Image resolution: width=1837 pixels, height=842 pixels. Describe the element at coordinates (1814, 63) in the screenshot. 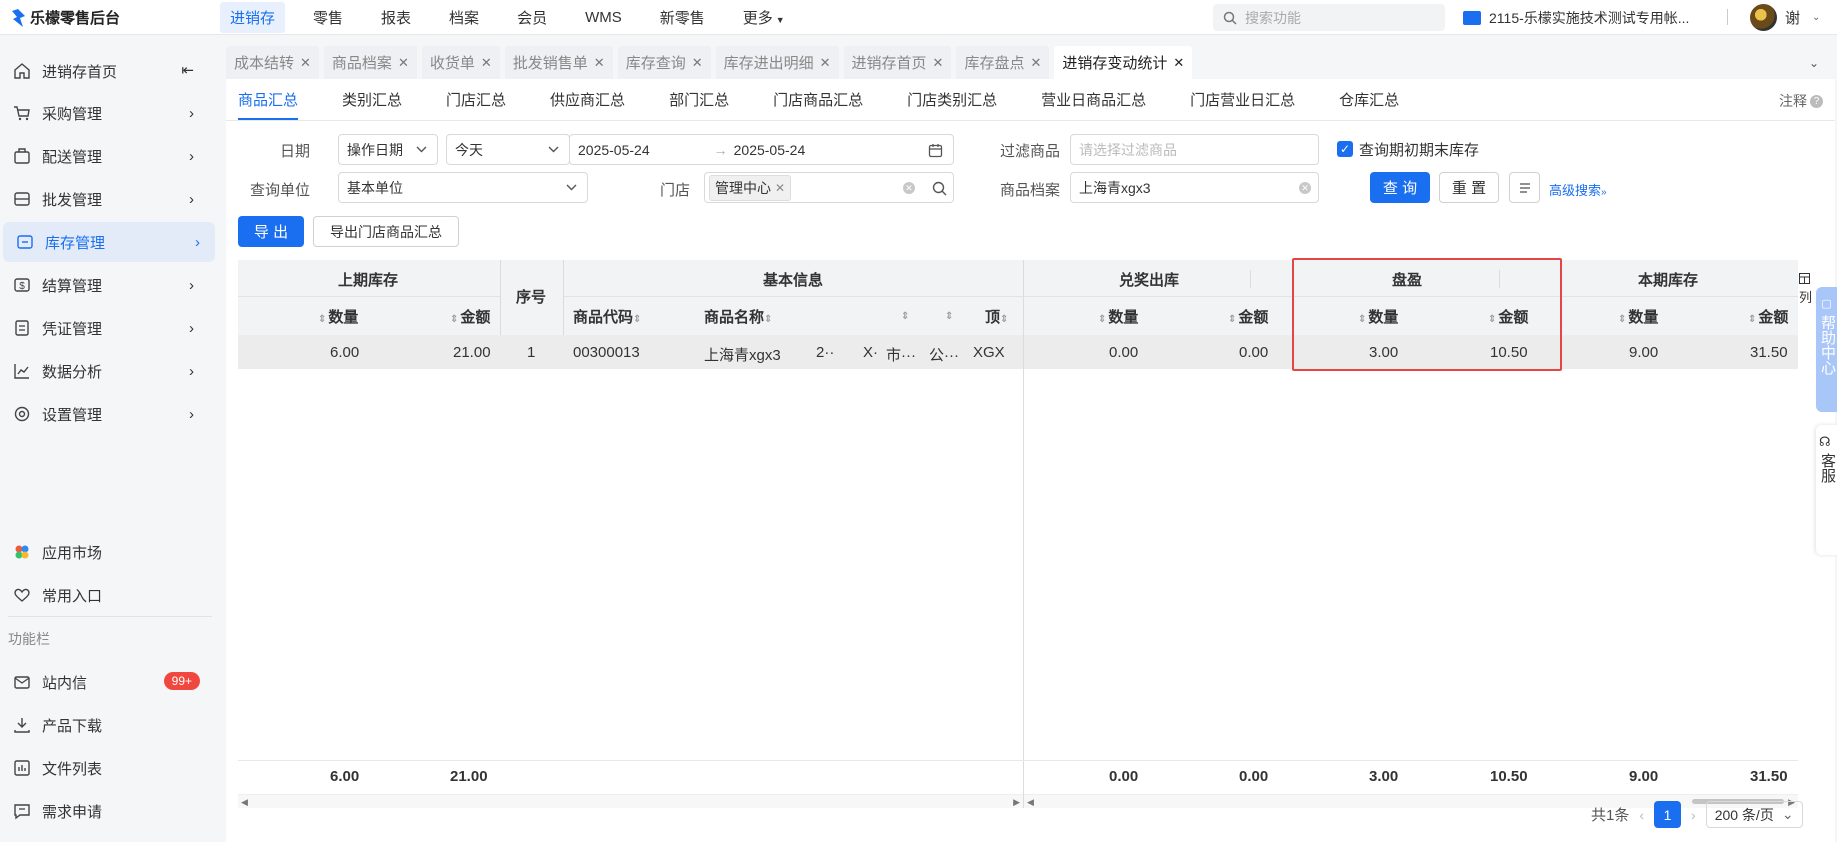

I see `tabs-dropdown-icon: ⌄` at that location.